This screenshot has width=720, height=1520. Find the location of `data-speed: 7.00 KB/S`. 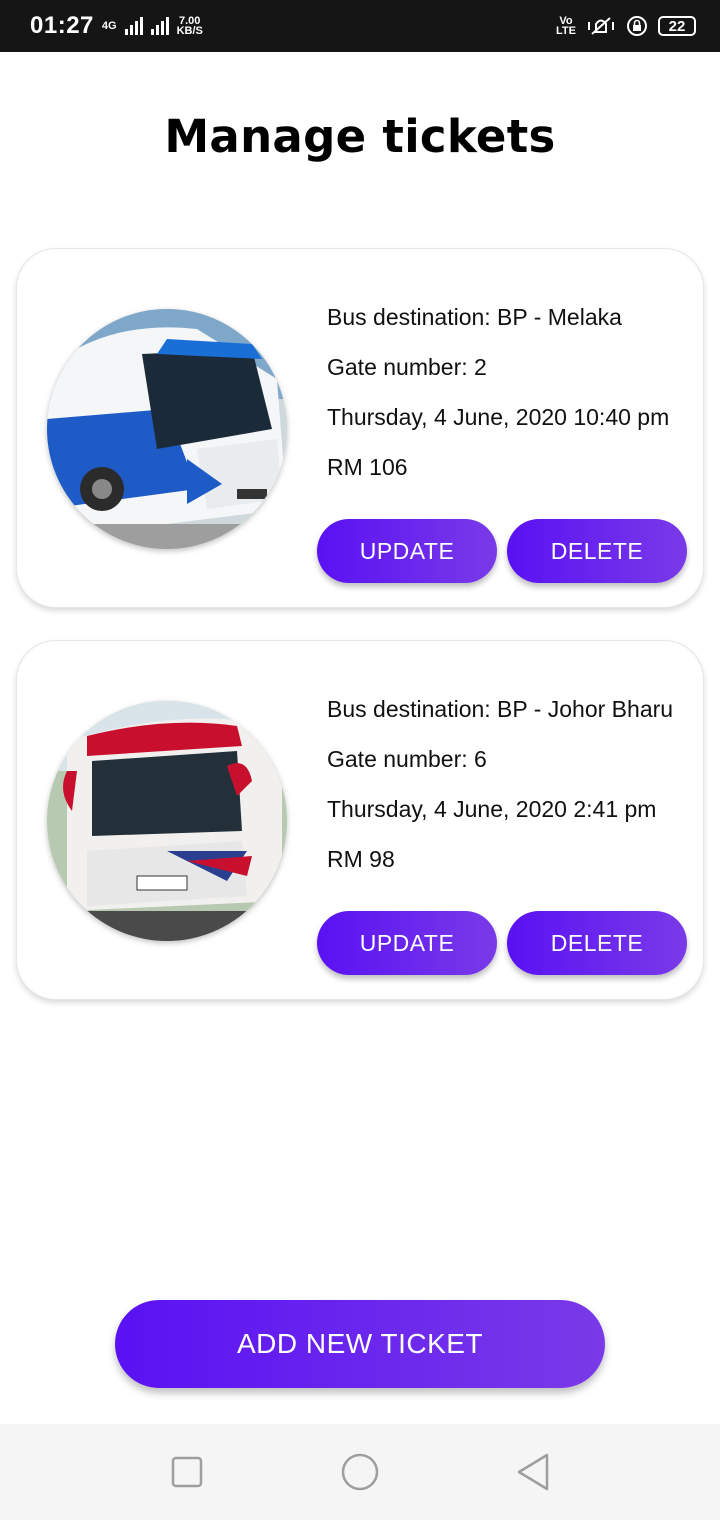

data-speed: 7.00 KB/S is located at coordinates (189, 26).